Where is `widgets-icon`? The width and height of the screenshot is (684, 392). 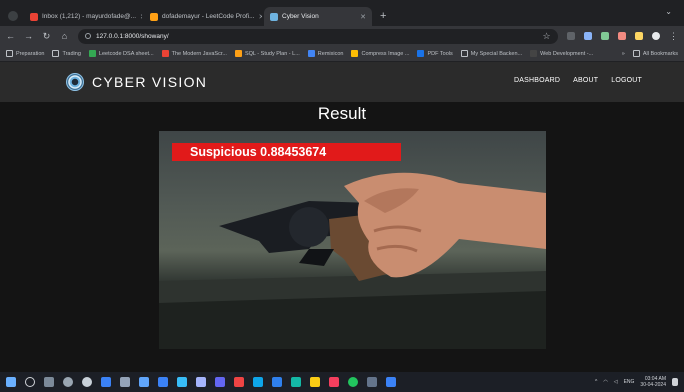 widgets-icon is located at coordinates (49, 382).